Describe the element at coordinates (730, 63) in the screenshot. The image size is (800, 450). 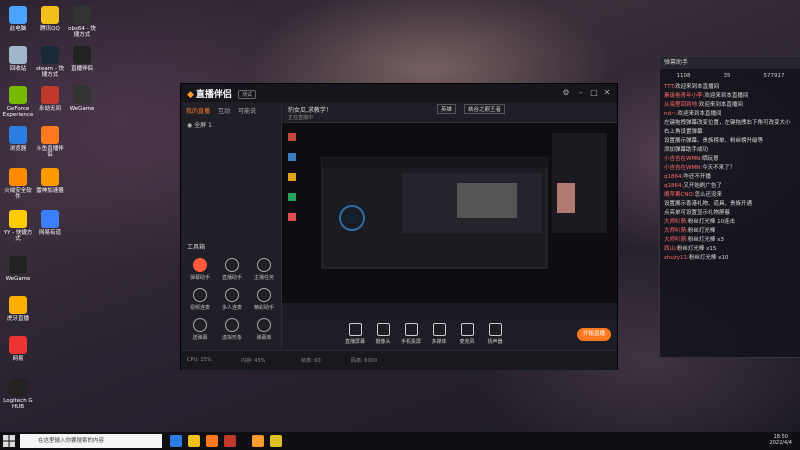
I see `danmaku-title: 弹幕助手` at that location.